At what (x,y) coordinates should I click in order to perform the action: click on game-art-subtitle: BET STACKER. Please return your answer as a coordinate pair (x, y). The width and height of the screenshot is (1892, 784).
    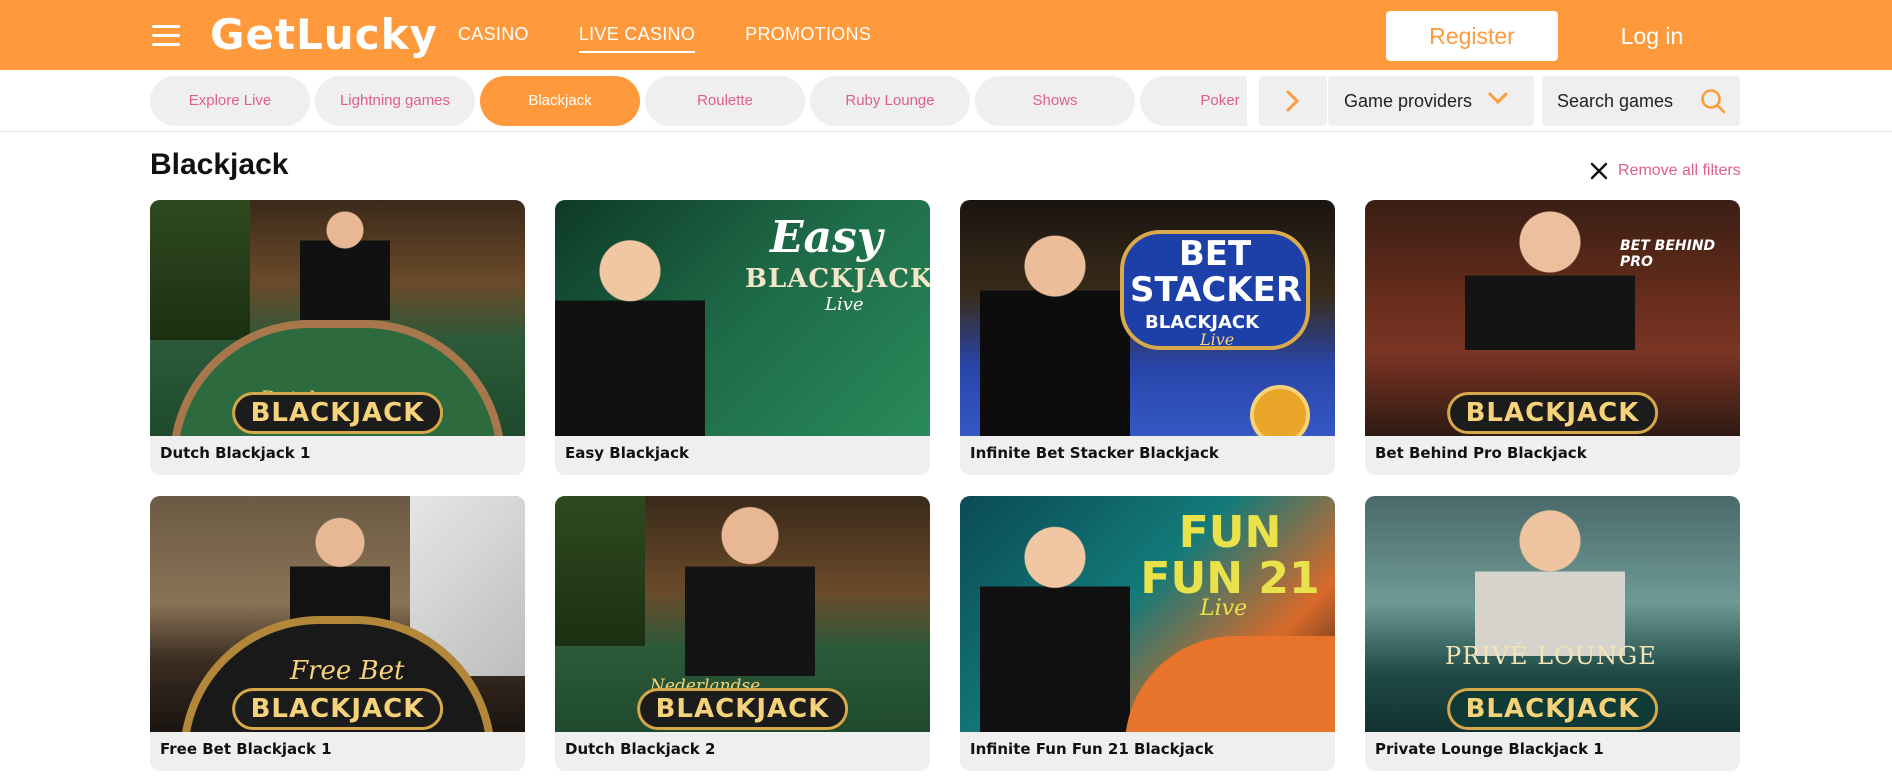
    Looking at the image, I should click on (1216, 272).